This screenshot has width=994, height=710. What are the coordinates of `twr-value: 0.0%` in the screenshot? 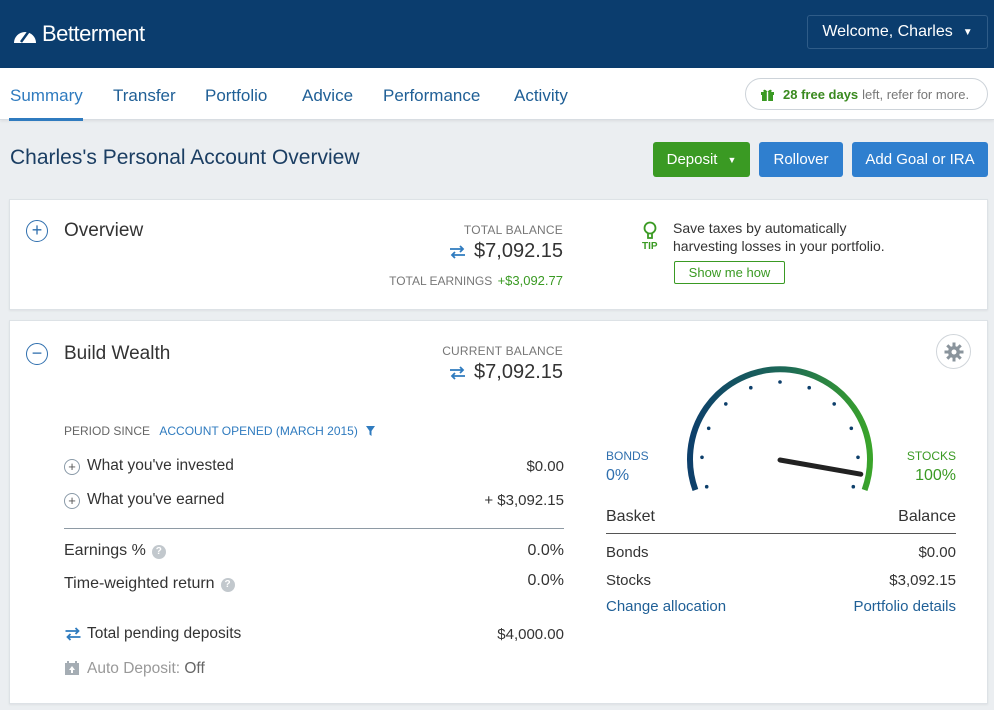 It's located at (545, 580).